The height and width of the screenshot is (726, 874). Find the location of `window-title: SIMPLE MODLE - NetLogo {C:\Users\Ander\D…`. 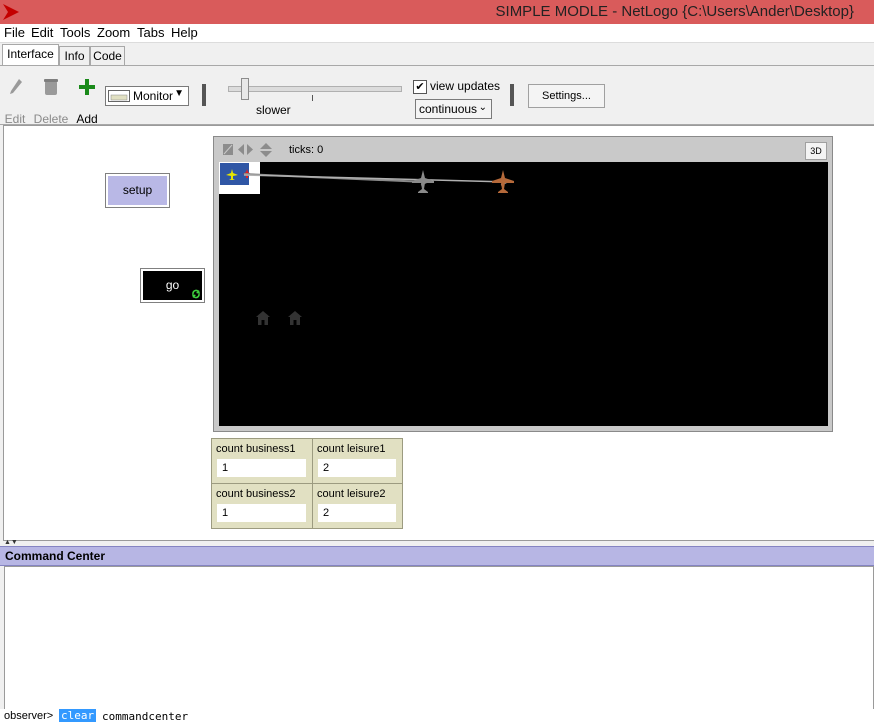

window-title: SIMPLE MODLE - NetLogo {C:\Users\Ander\D… is located at coordinates (674, 11).